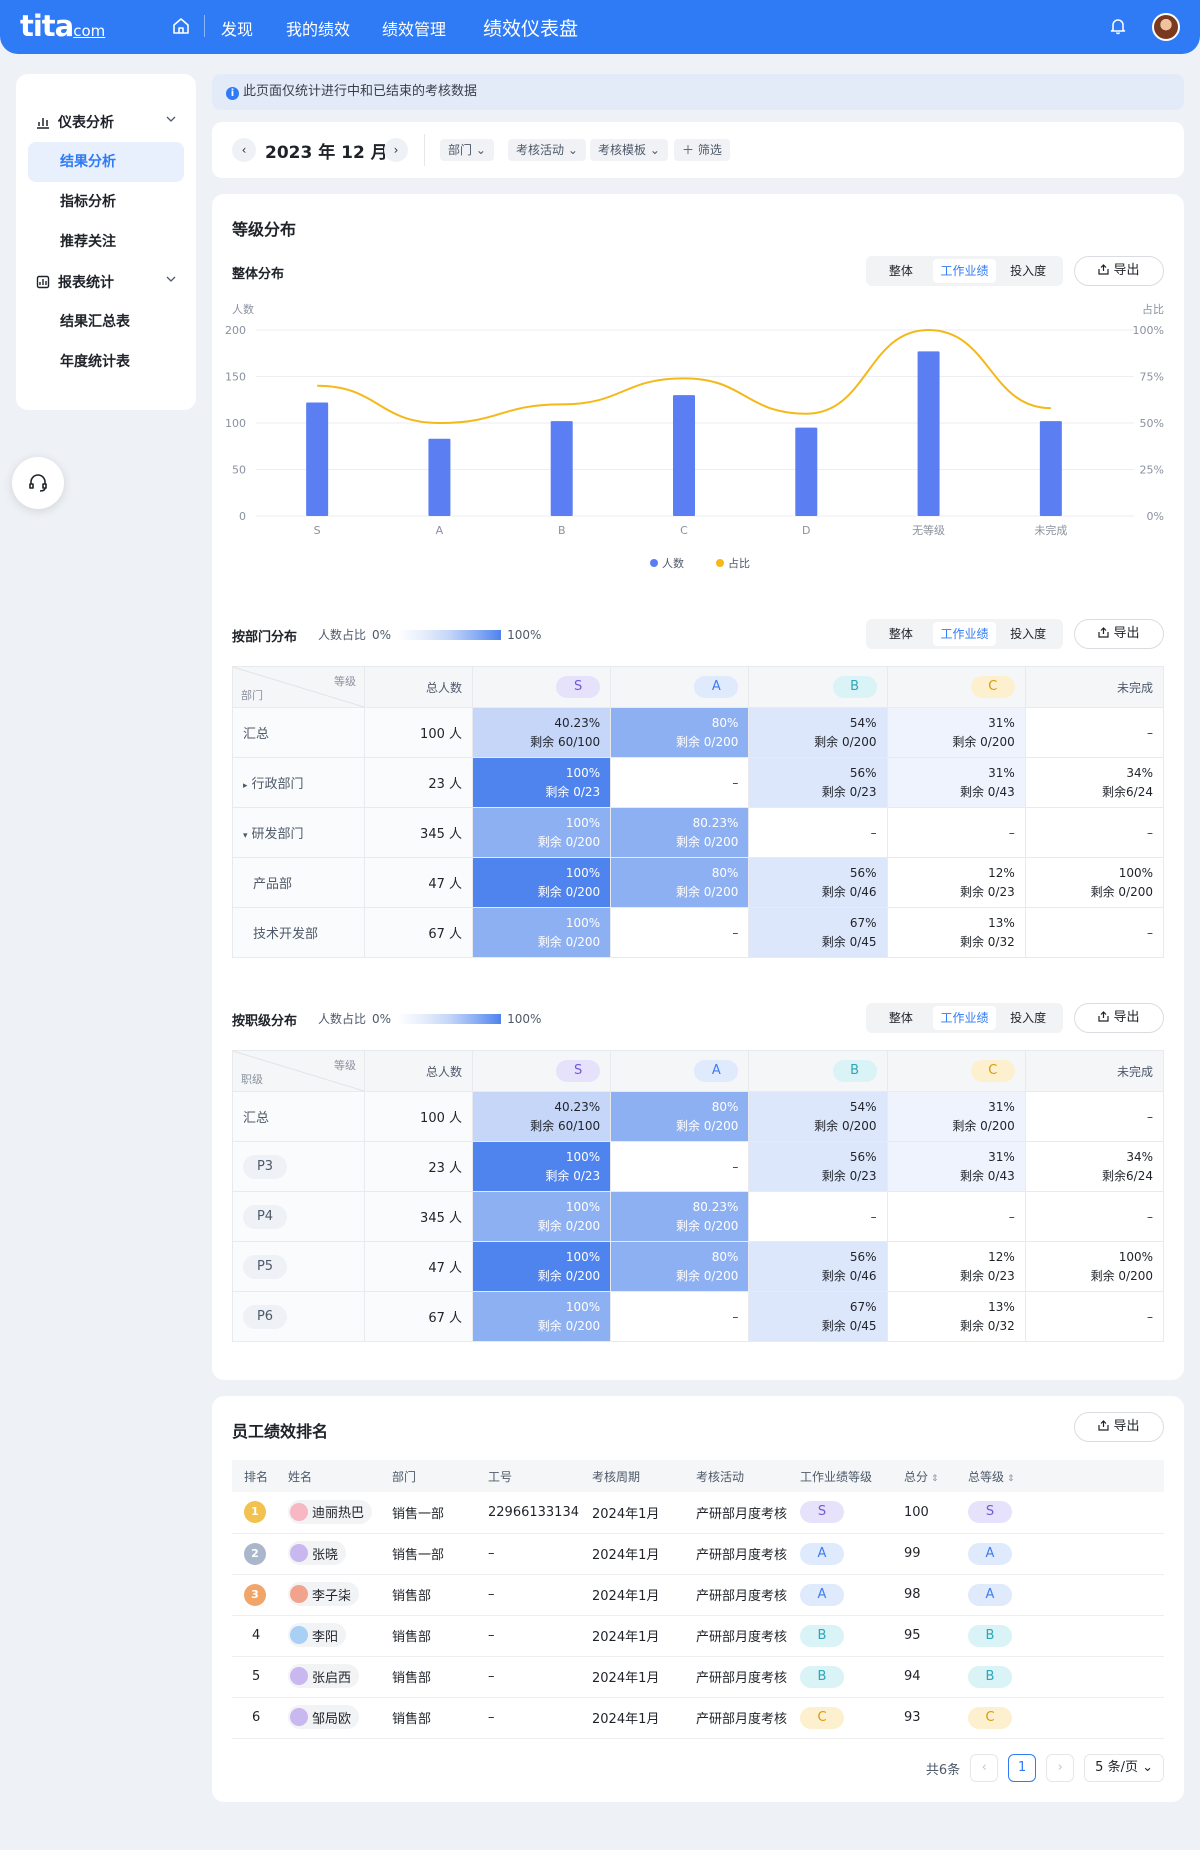 The width and height of the screenshot is (1200, 1850). I want to click on column-header: 总分 ⇕, so click(924, 1476).